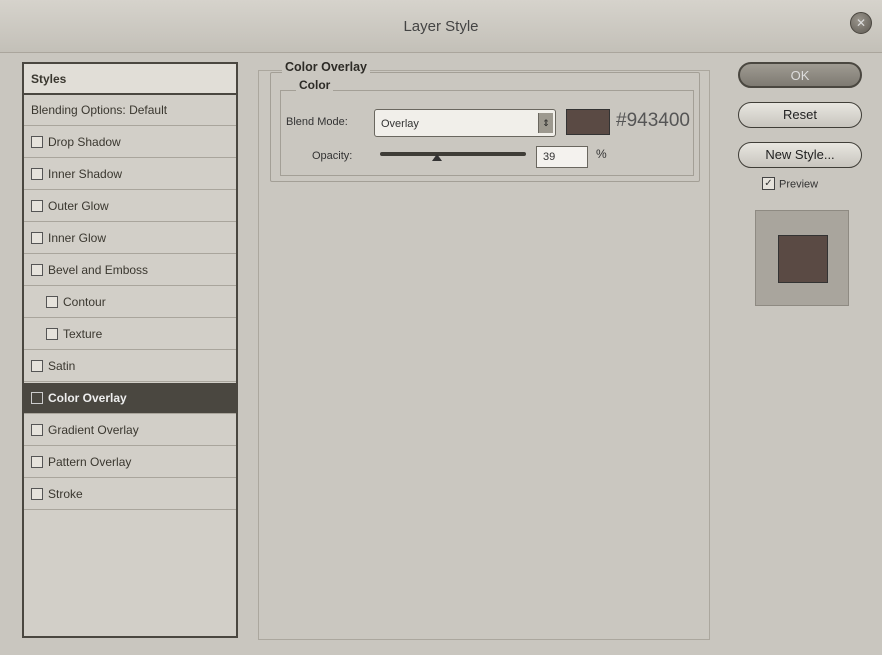 The width and height of the screenshot is (882, 655). Describe the element at coordinates (436, 157) in the screenshot. I see `opacity-slider-thumb` at that location.